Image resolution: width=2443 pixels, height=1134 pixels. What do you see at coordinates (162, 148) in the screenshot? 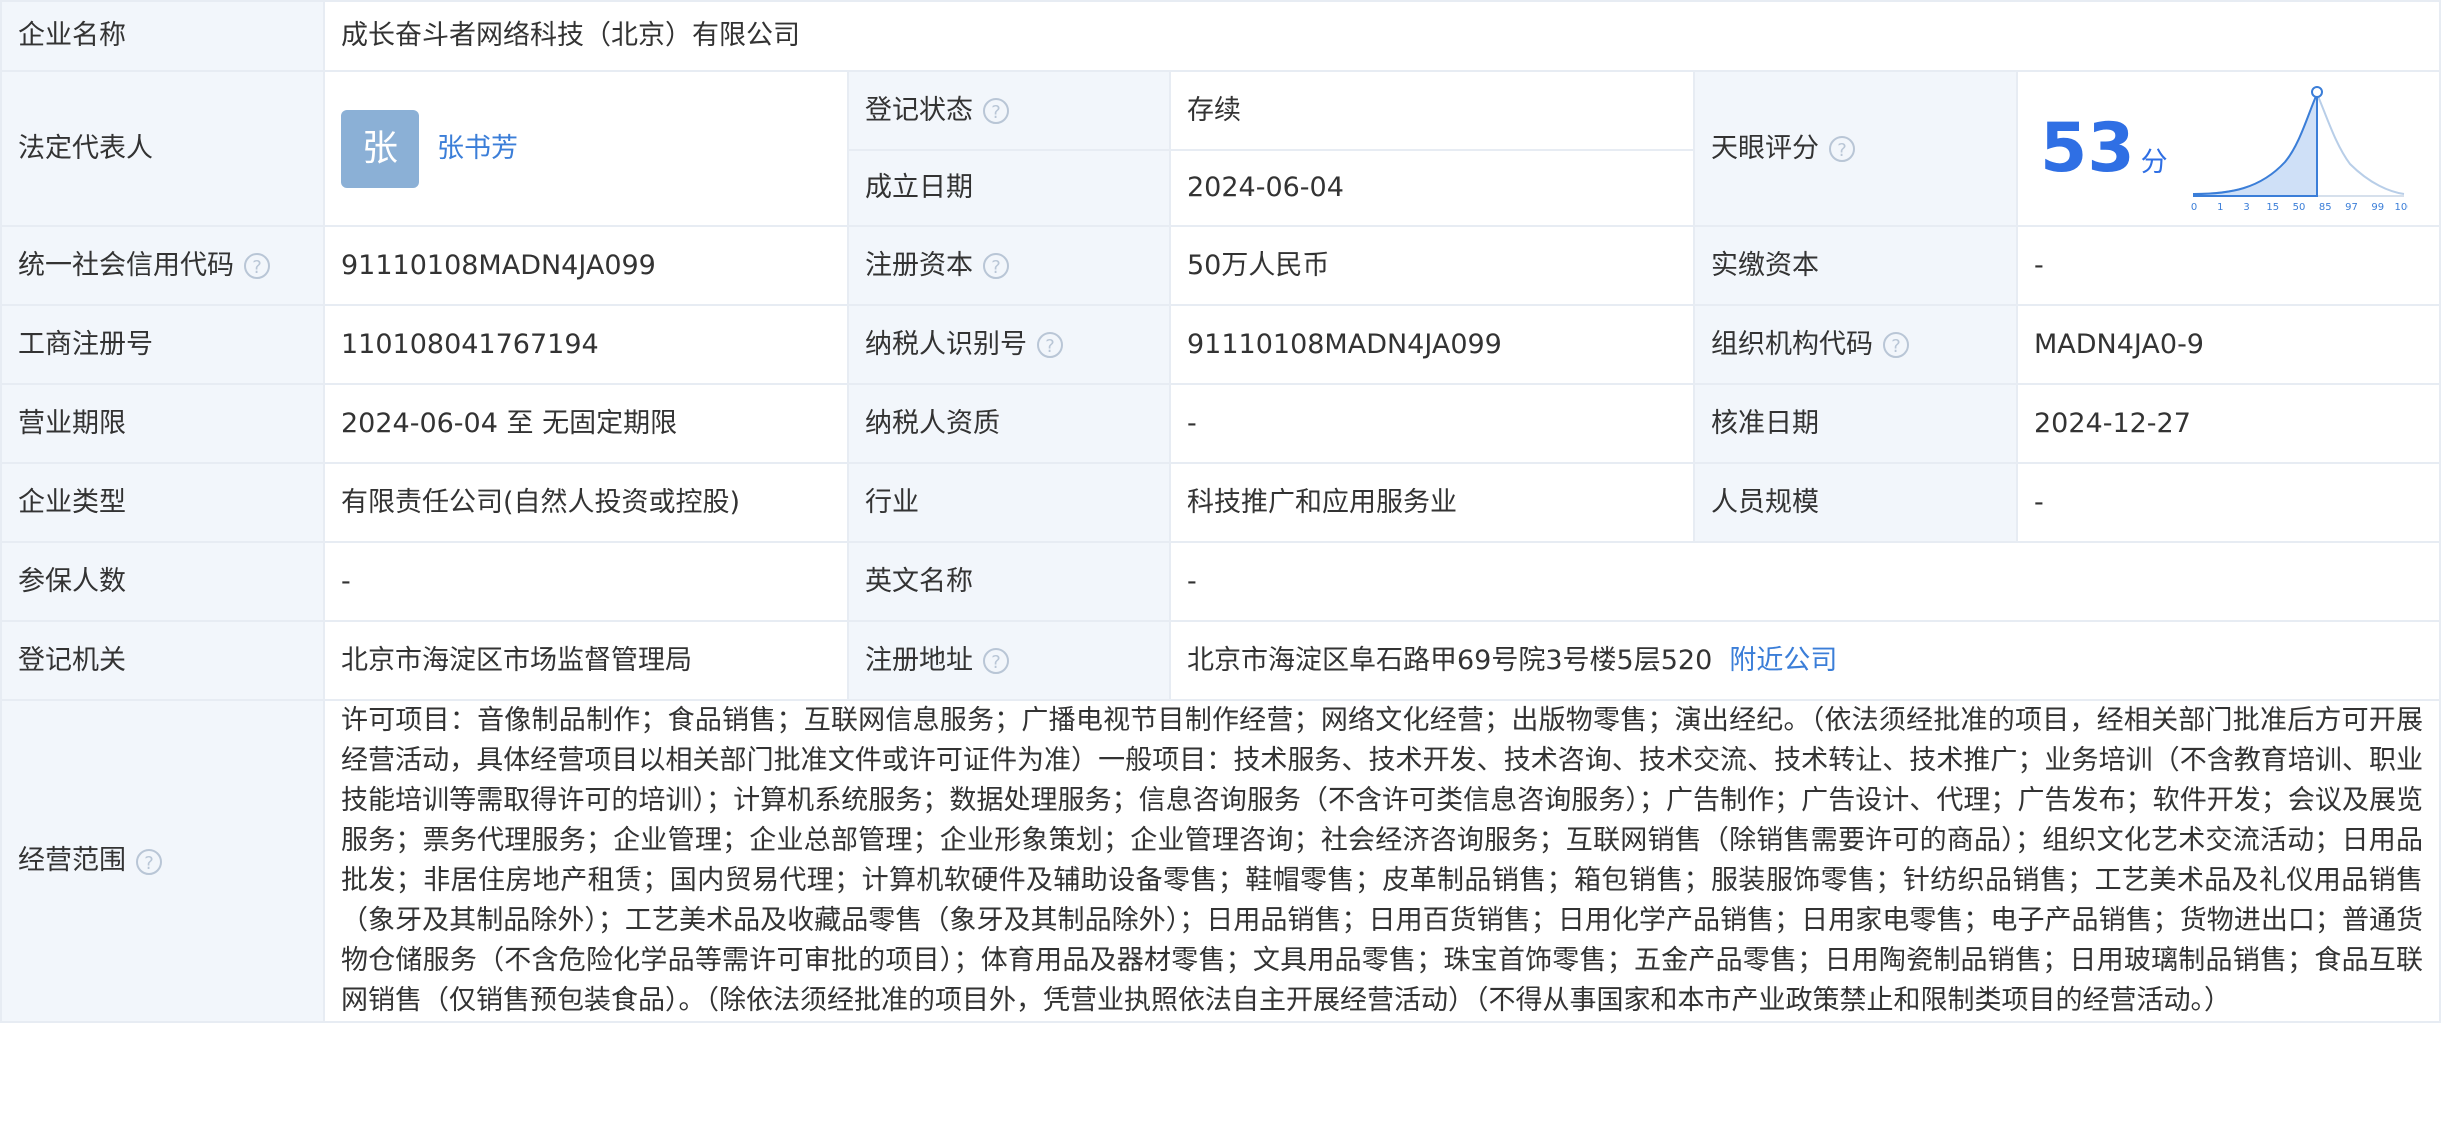
I see `legal-rep-label: 法定代表人` at bounding box center [162, 148].